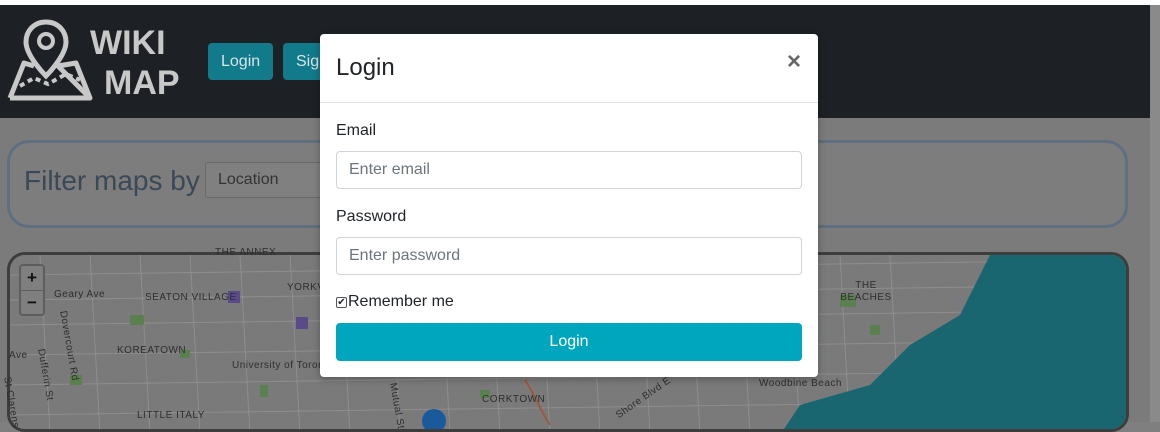 This screenshot has height=432, width=1160. I want to click on map-label: THE BEACHES, so click(866, 291).